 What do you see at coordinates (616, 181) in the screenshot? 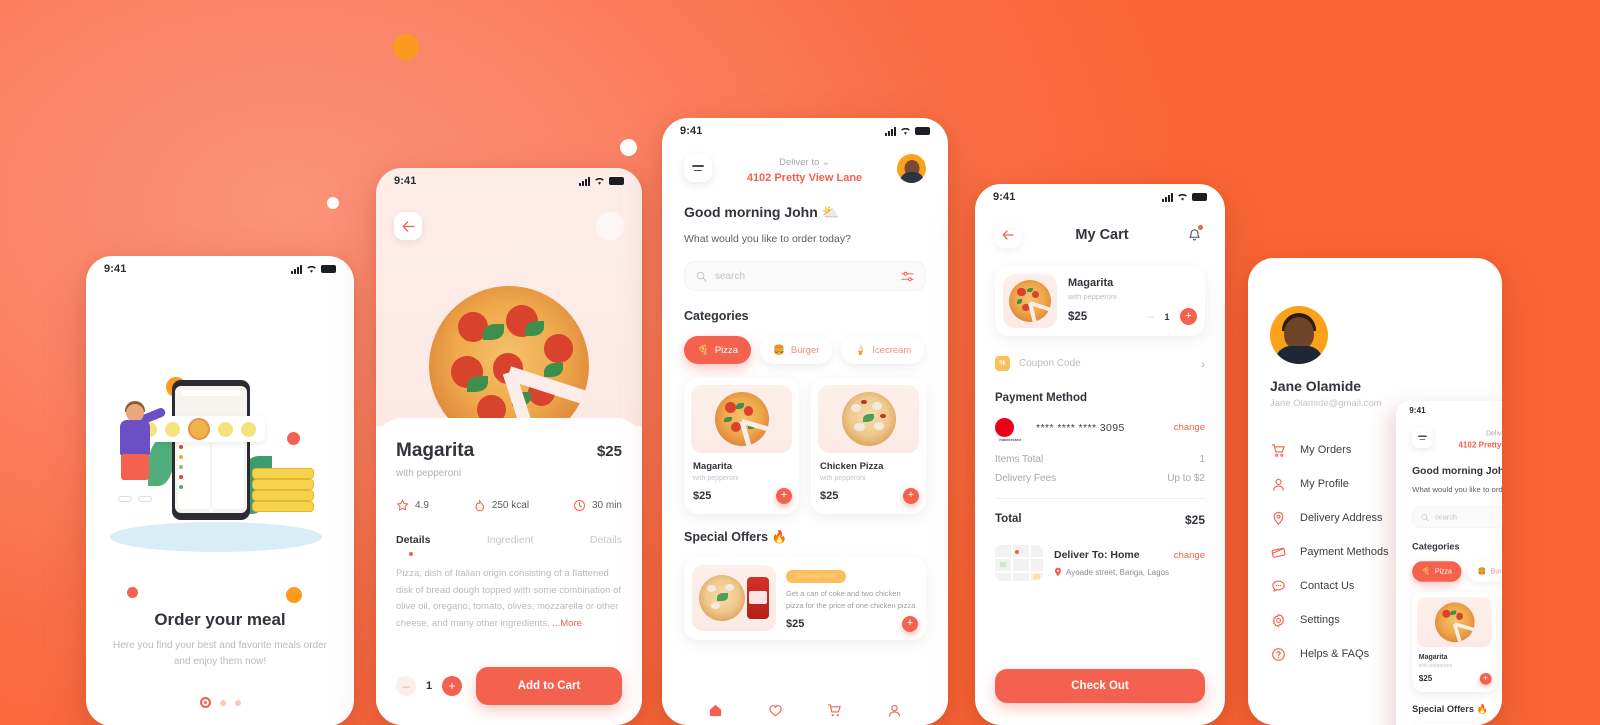
I see `battery-icon` at bounding box center [616, 181].